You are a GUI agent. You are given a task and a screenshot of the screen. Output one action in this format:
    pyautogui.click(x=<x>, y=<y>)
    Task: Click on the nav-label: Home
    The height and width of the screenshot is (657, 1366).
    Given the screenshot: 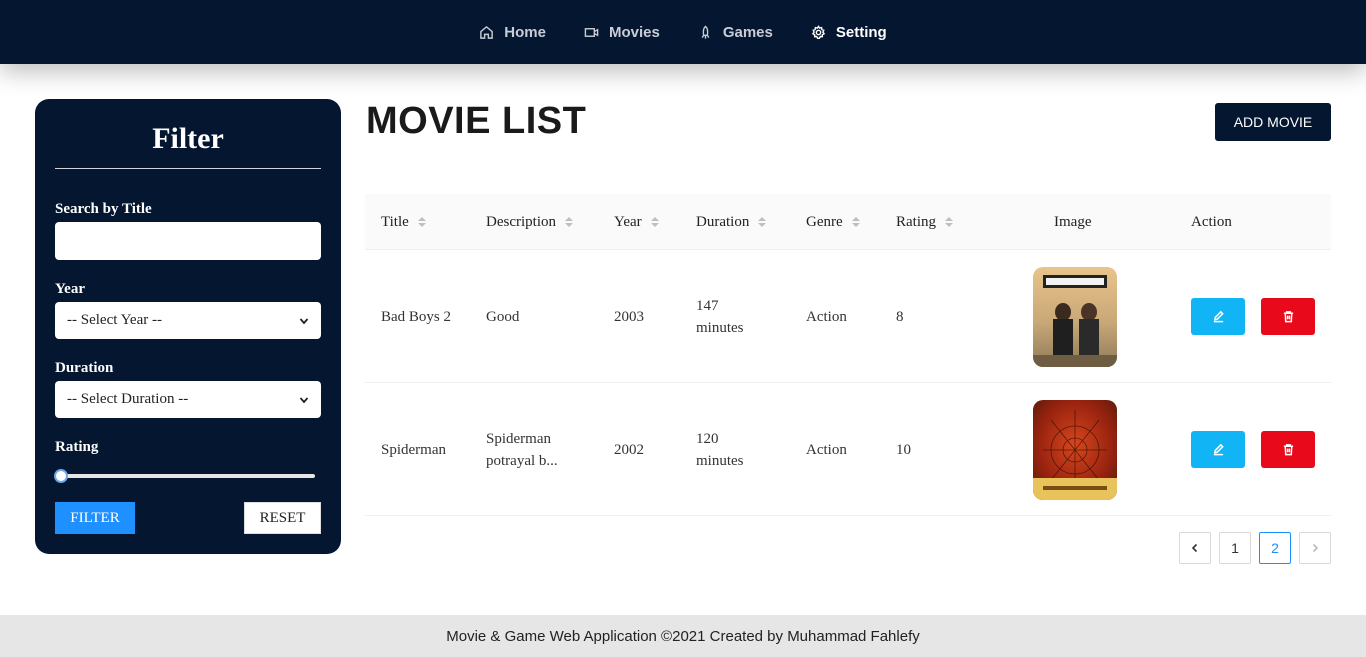 What is the action you would take?
    pyautogui.click(x=525, y=32)
    